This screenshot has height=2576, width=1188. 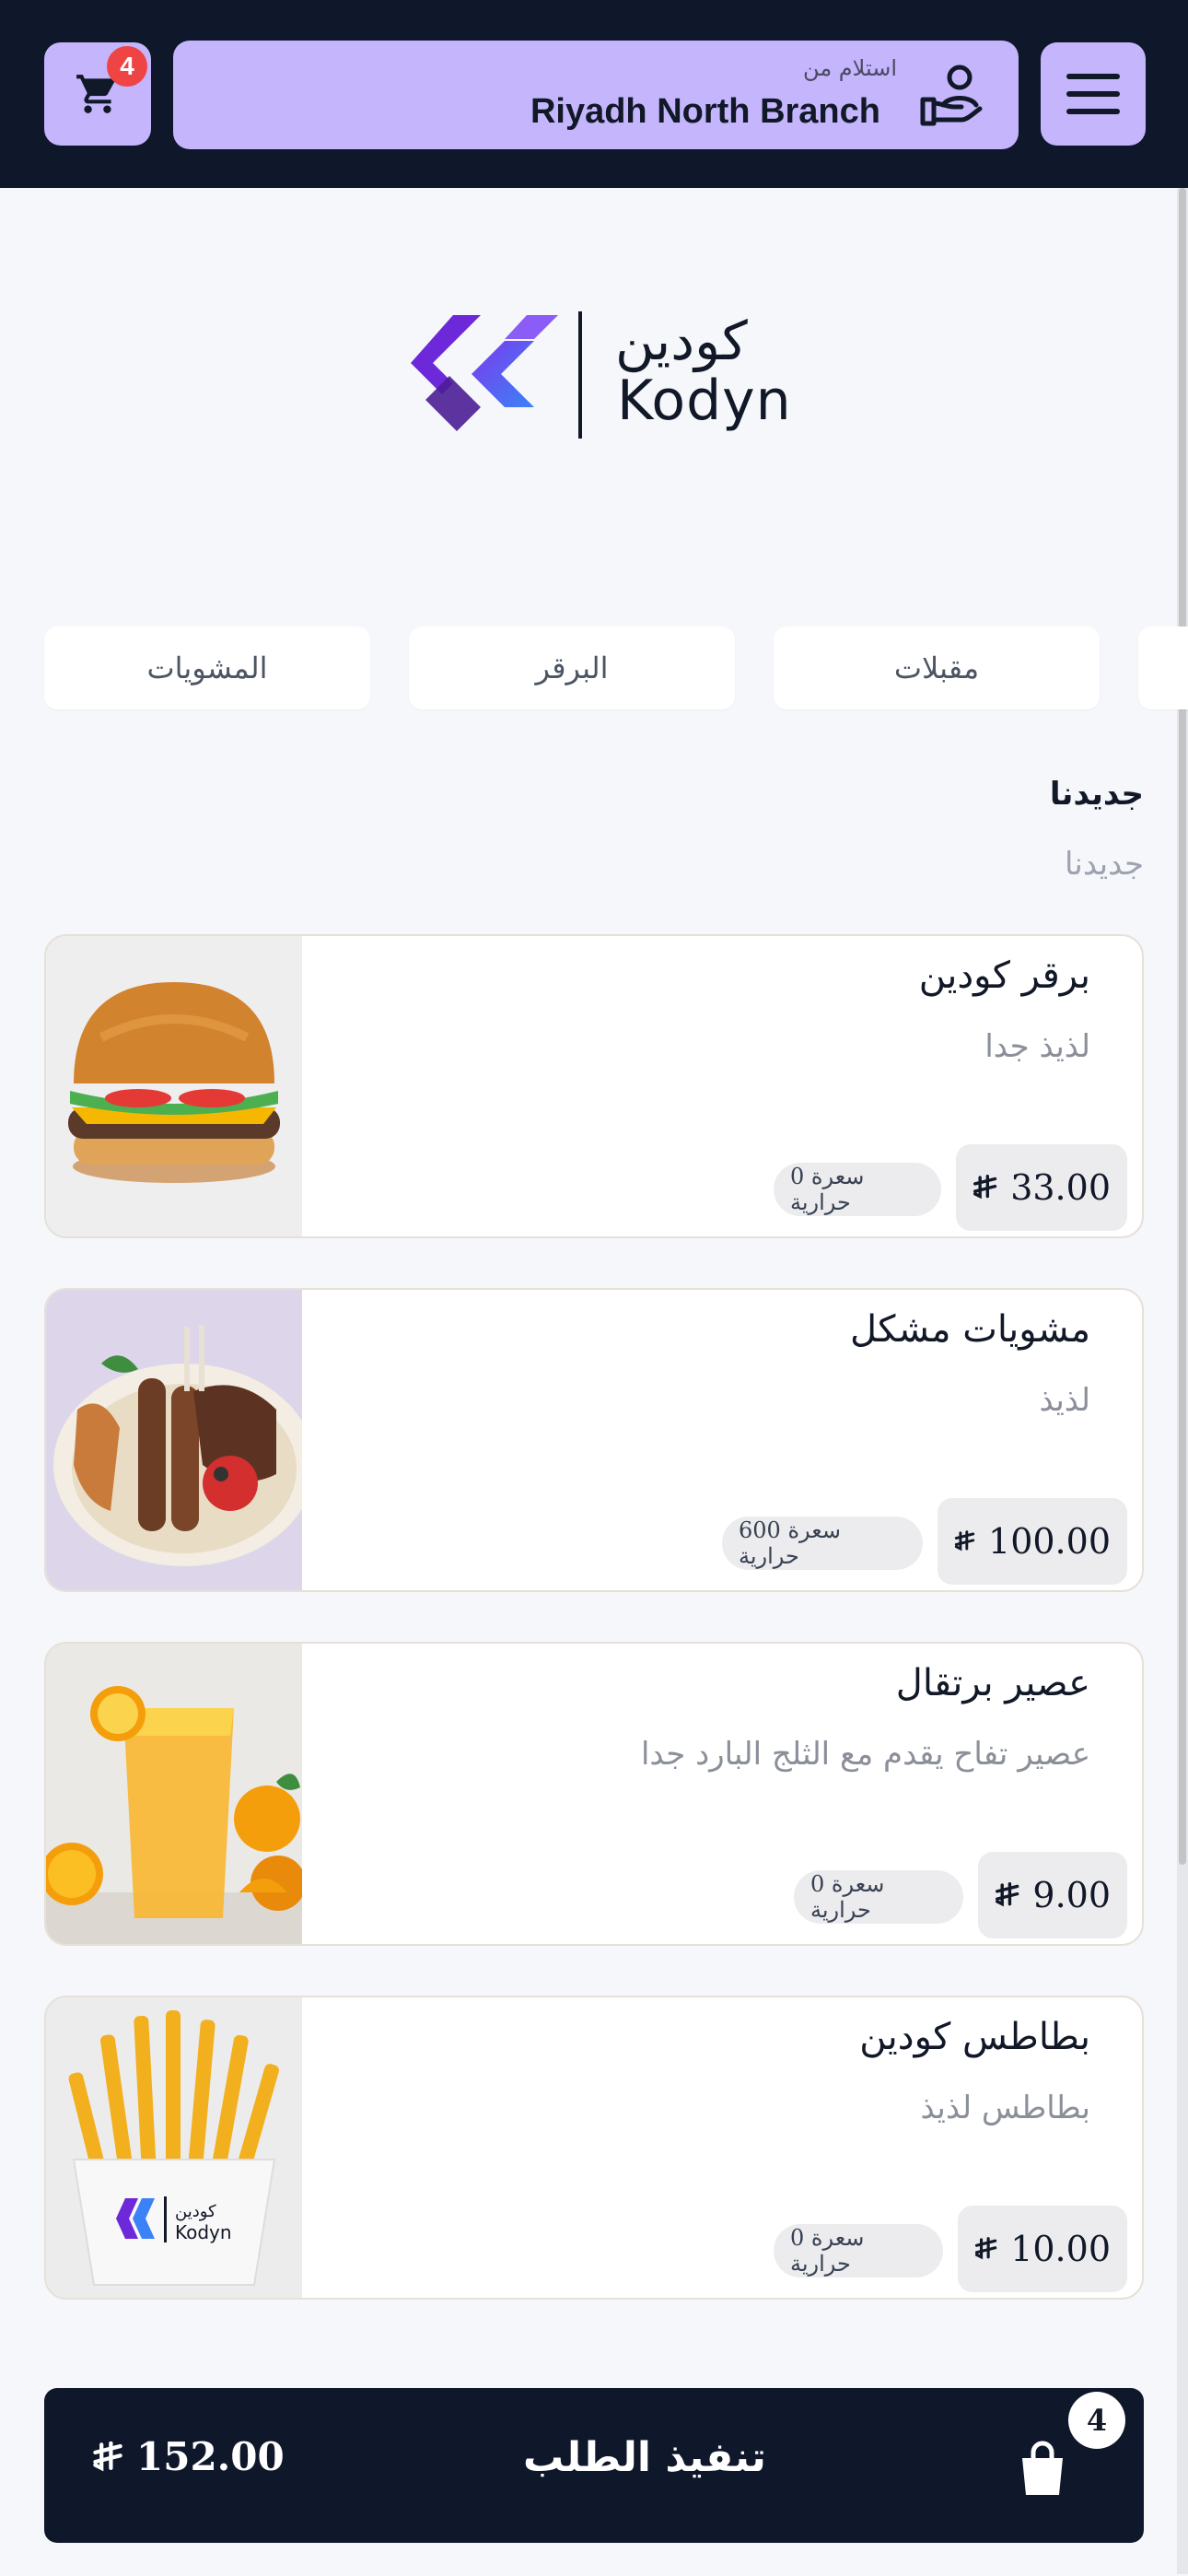 I want to click on hand-user-icon, so click(x=951, y=95).